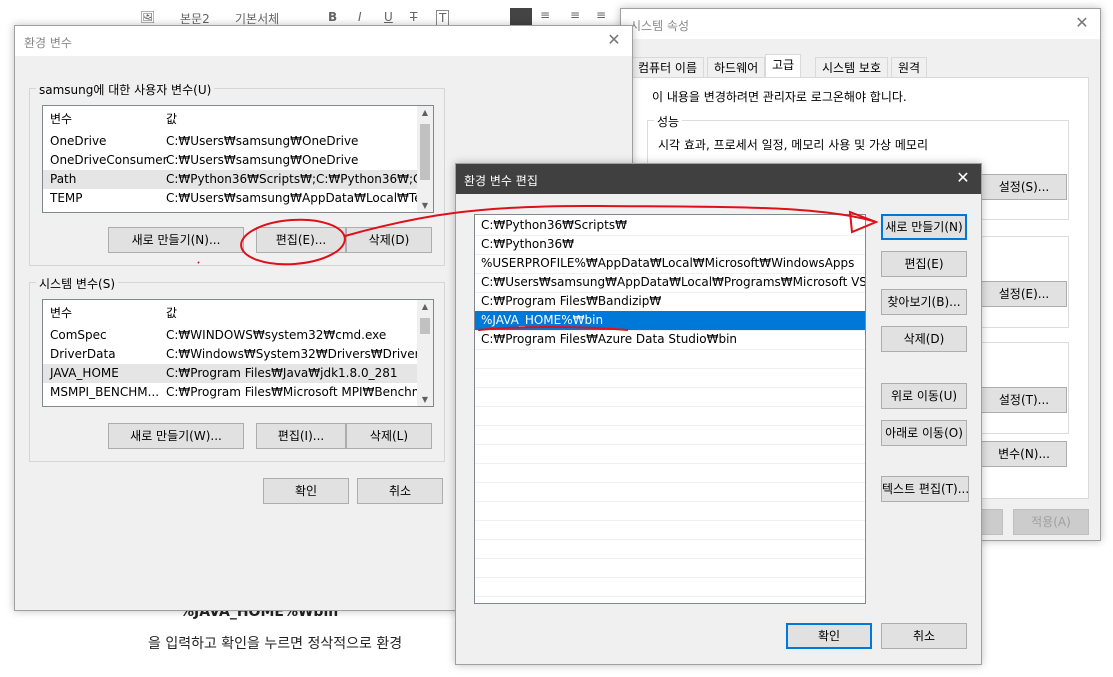 This screenshot has height=677, width=1113. I want to click on move-up-button: 위로 이동(U), so click(924, 396).